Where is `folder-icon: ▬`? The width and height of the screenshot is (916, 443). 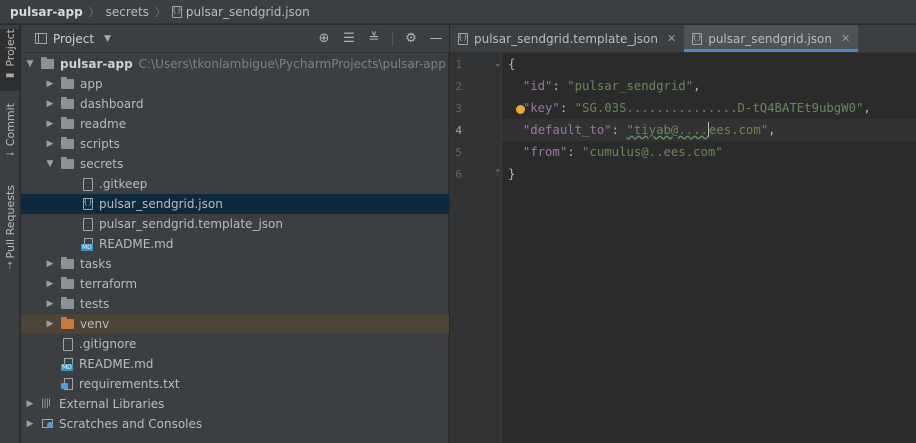
folder-icon: ▬ is located at coordinates (10, 75).